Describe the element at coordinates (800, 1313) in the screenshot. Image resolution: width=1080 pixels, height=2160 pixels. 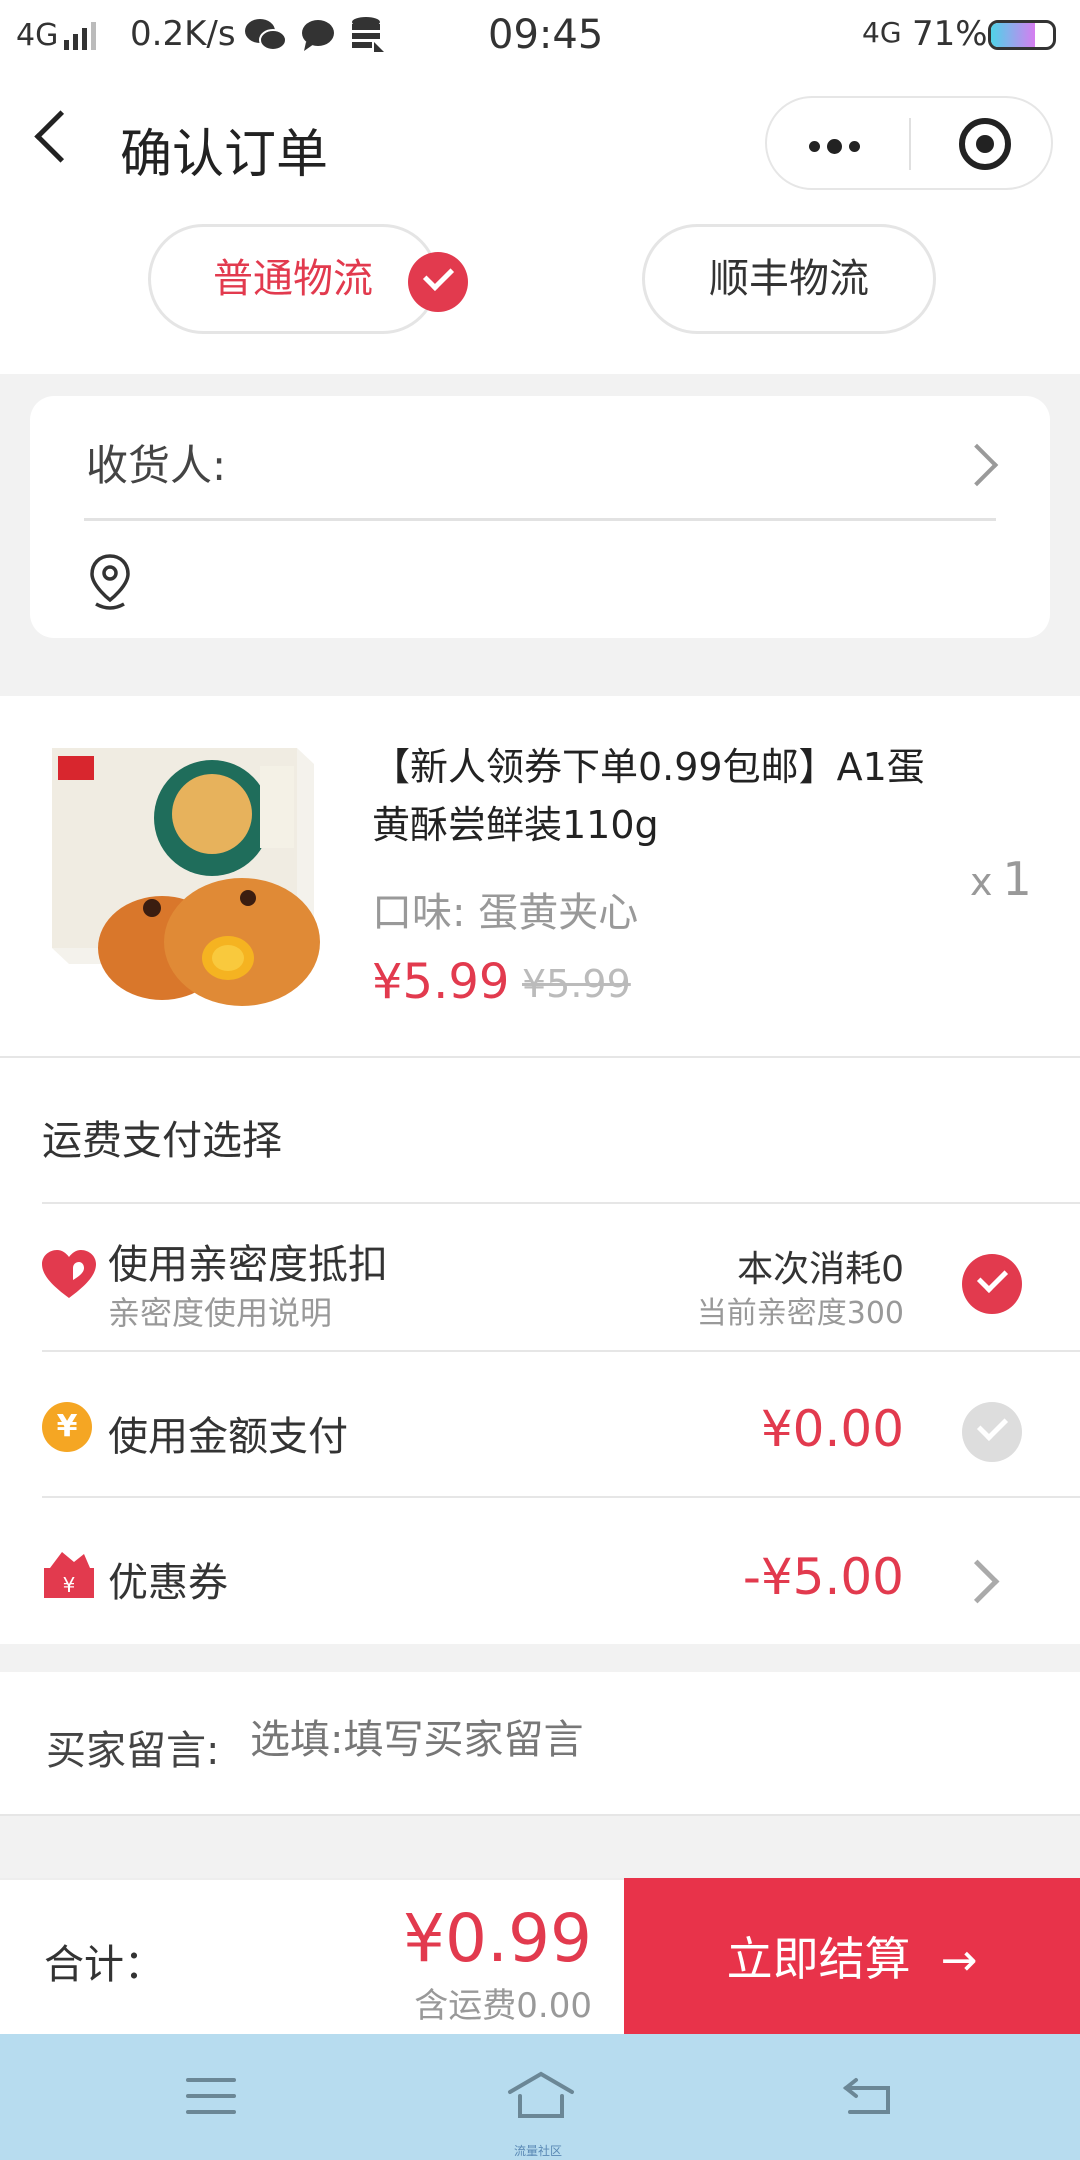
I see `intimacy-current: 当前亲密度300` at that location.